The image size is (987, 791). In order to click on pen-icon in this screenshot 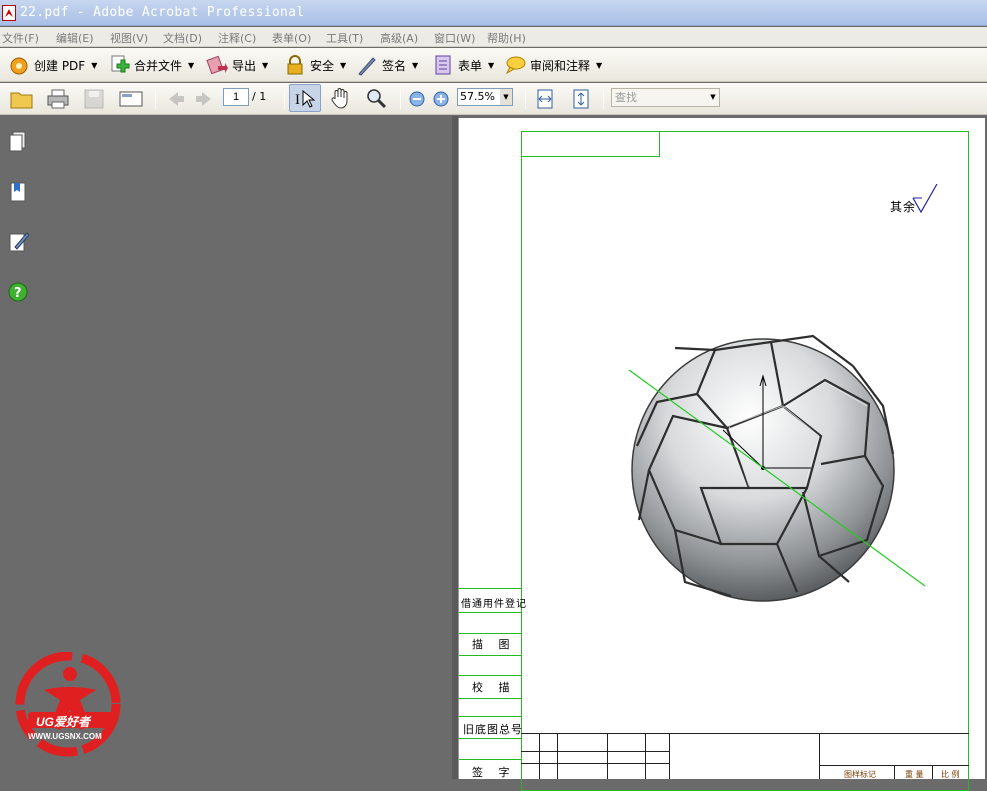, I will do `click(367, 65)`.